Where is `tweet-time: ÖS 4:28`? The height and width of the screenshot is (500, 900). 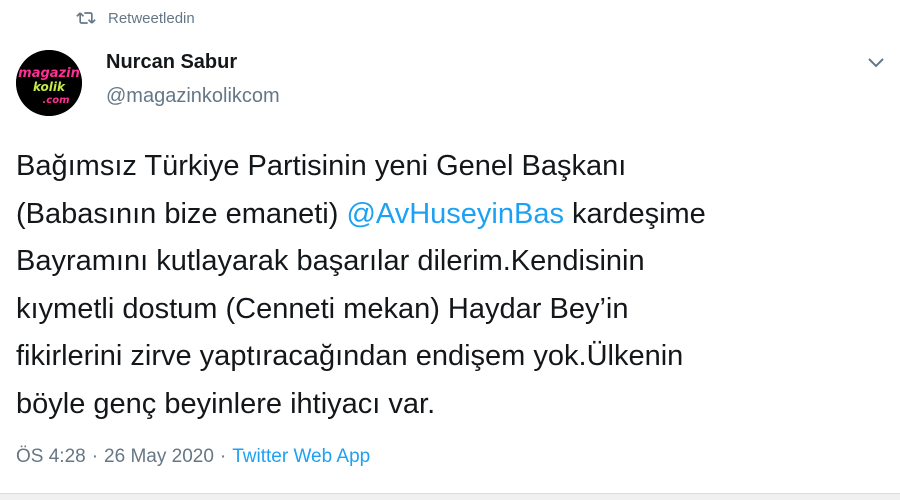
tweet-time: ÖS 4:28 is located at coordinates (51, 457).